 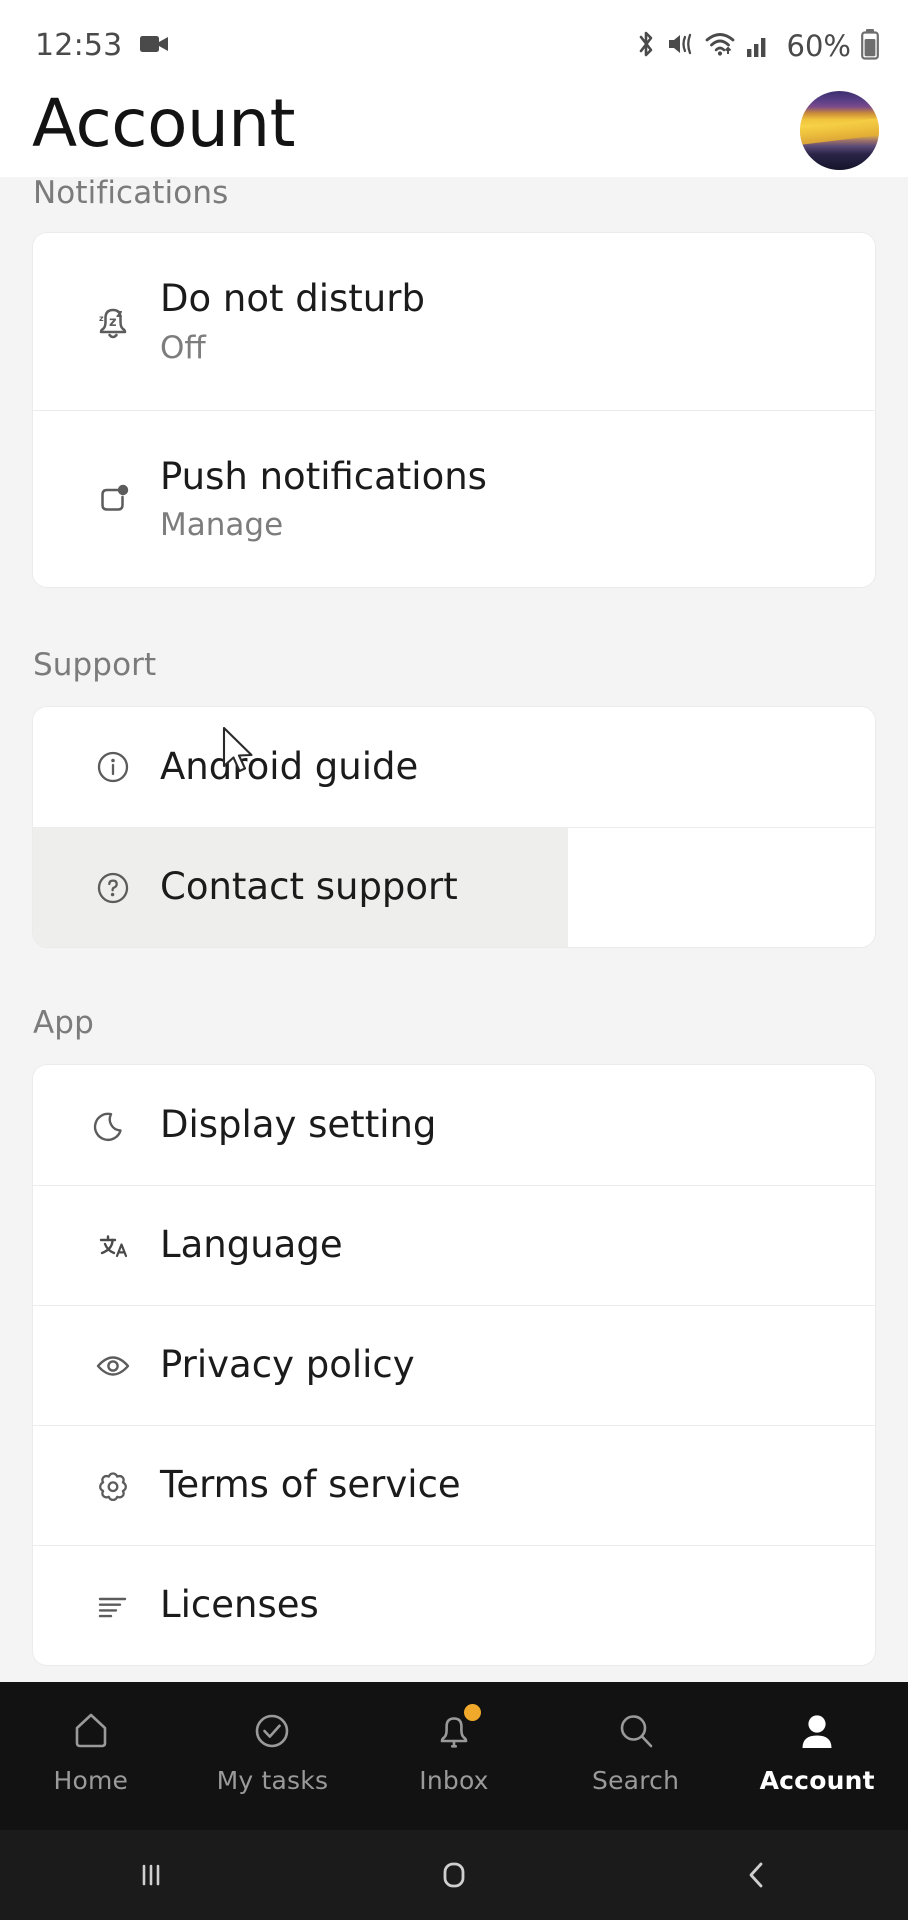 I want to click on row-text-group: Do not disturb Off, so click(x=292, y=321).